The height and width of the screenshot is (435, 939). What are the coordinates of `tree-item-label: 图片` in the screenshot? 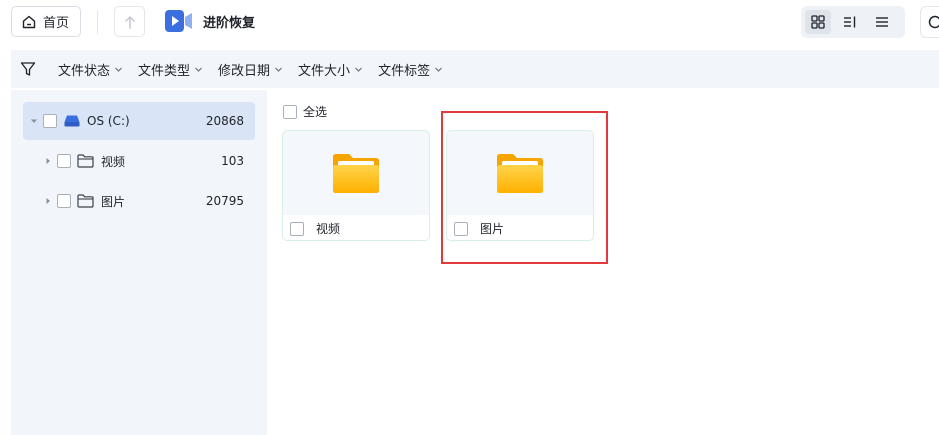 It's located at (113, 201).